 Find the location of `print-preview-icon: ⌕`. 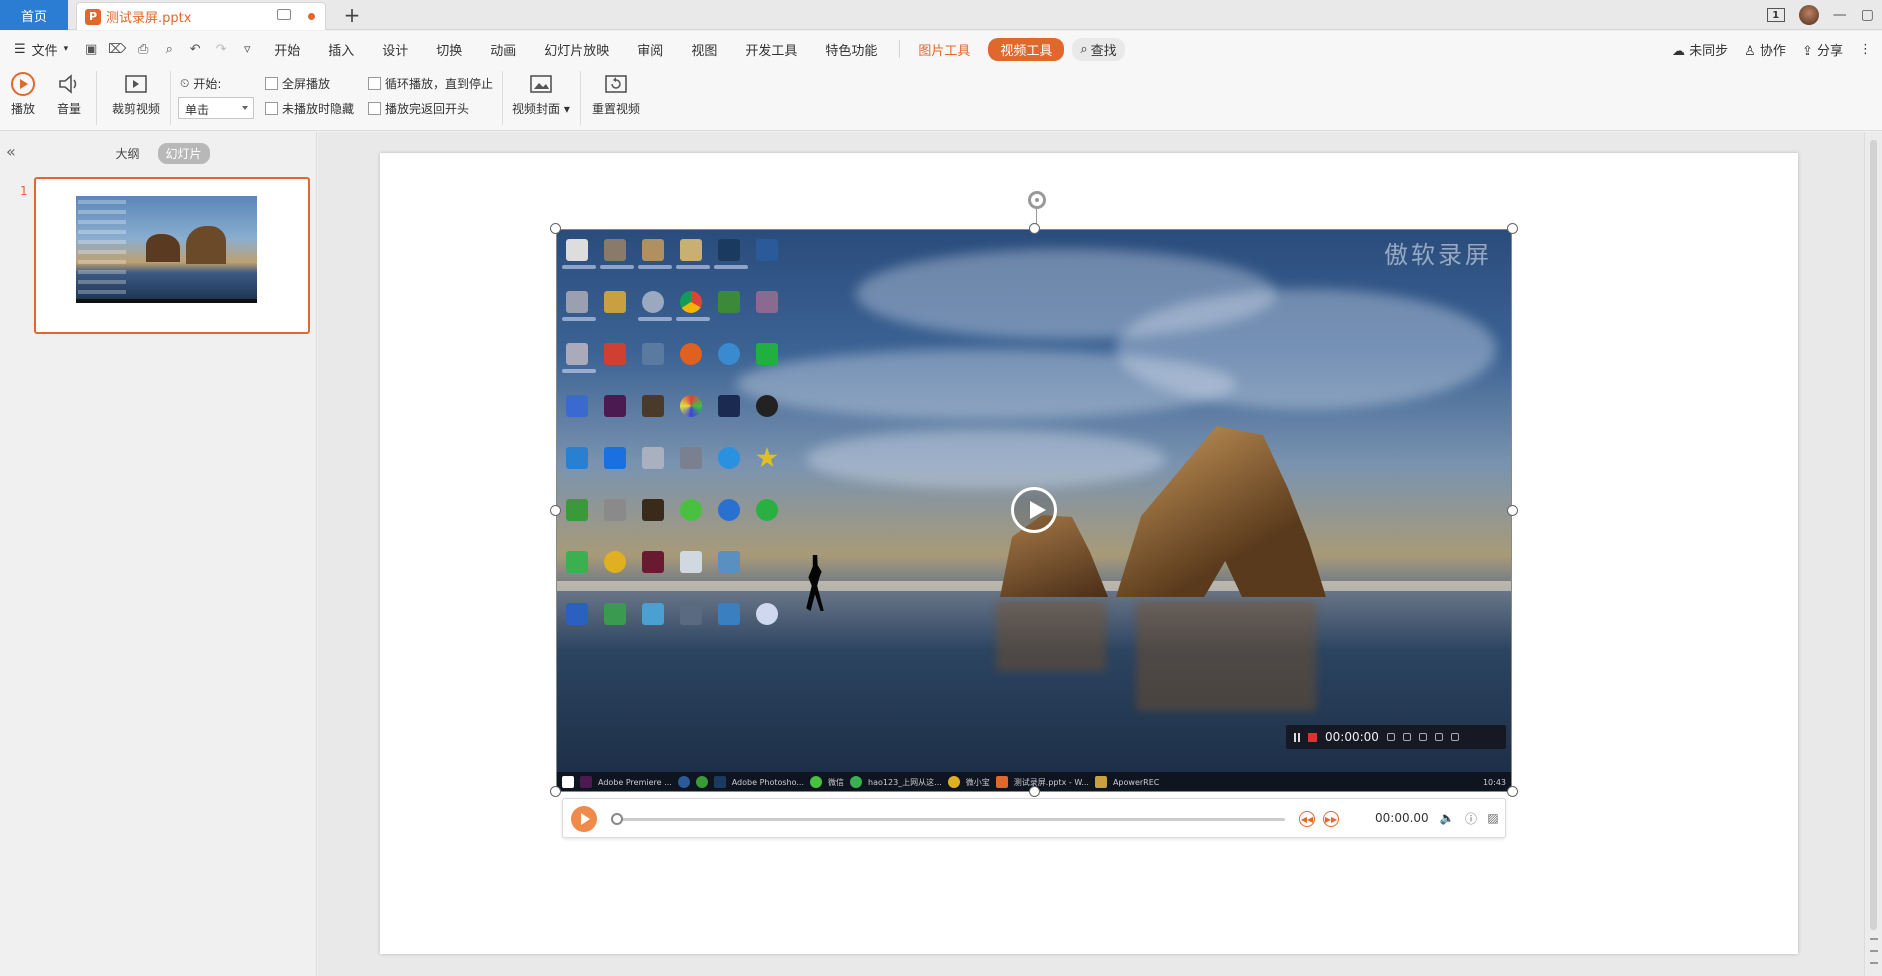

print-preview-icon: ⌕ is located at coordinates (169, 49).